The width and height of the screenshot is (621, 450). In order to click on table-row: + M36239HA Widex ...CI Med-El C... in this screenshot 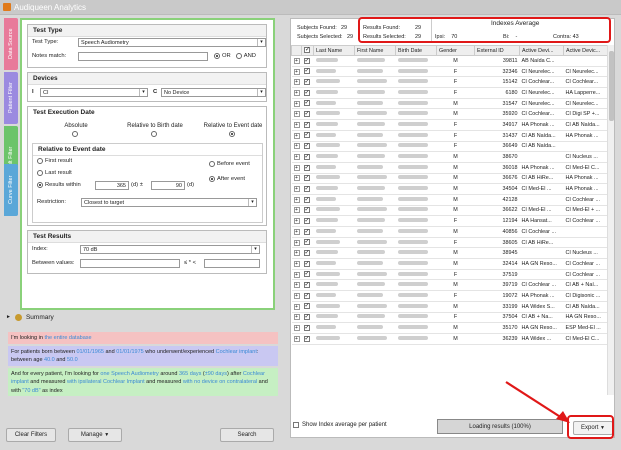, I will do `click(450, 339)`.